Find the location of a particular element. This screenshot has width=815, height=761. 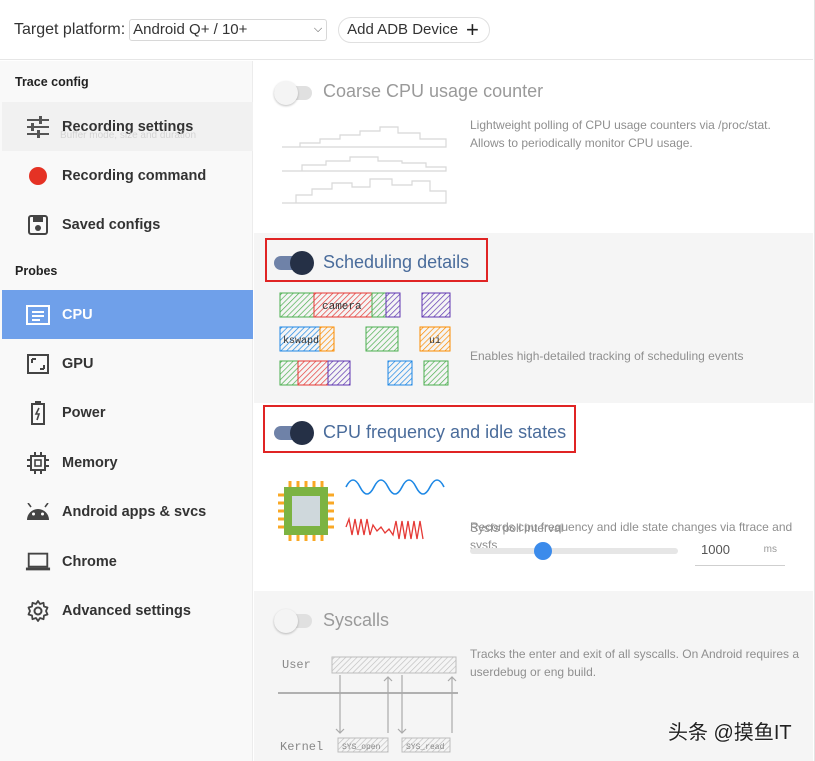

syscalls-toggle is located at coordinates (294, 621).